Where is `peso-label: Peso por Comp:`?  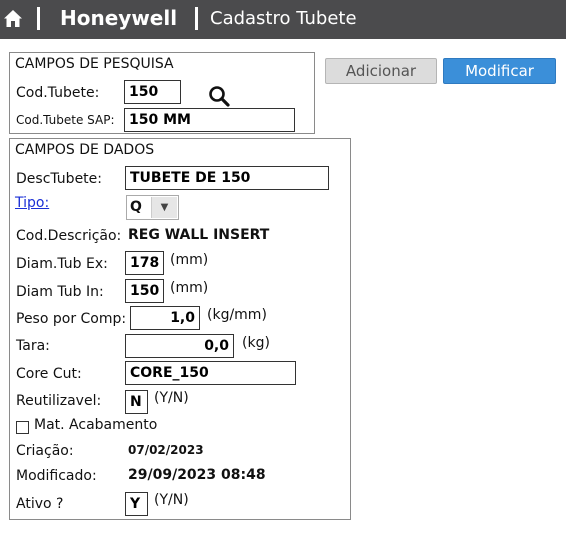
peso-label: Peso por Comp: is located at coordinates (71, 319).